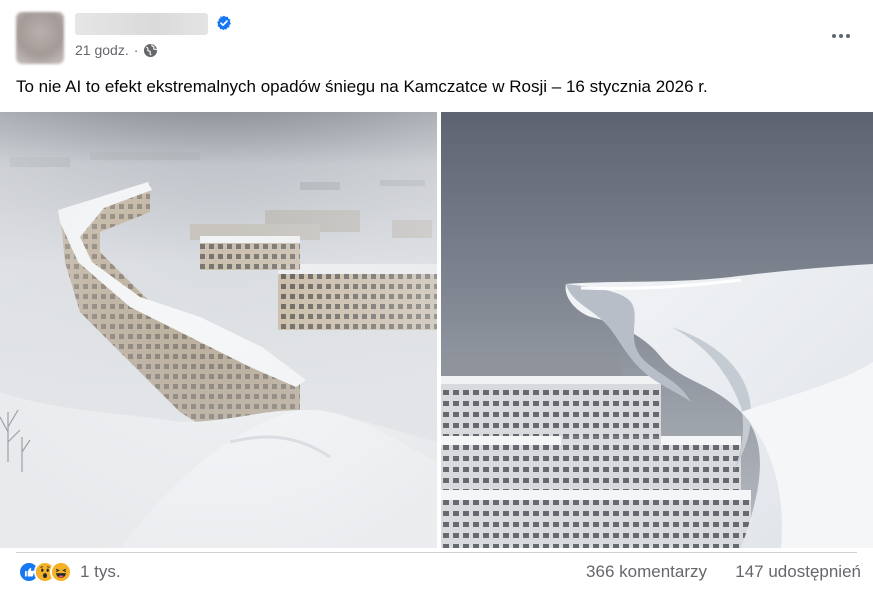  Describe the element at coordinates (224, 23) in the screenshot. I see `verified-badge-icon` at that location.